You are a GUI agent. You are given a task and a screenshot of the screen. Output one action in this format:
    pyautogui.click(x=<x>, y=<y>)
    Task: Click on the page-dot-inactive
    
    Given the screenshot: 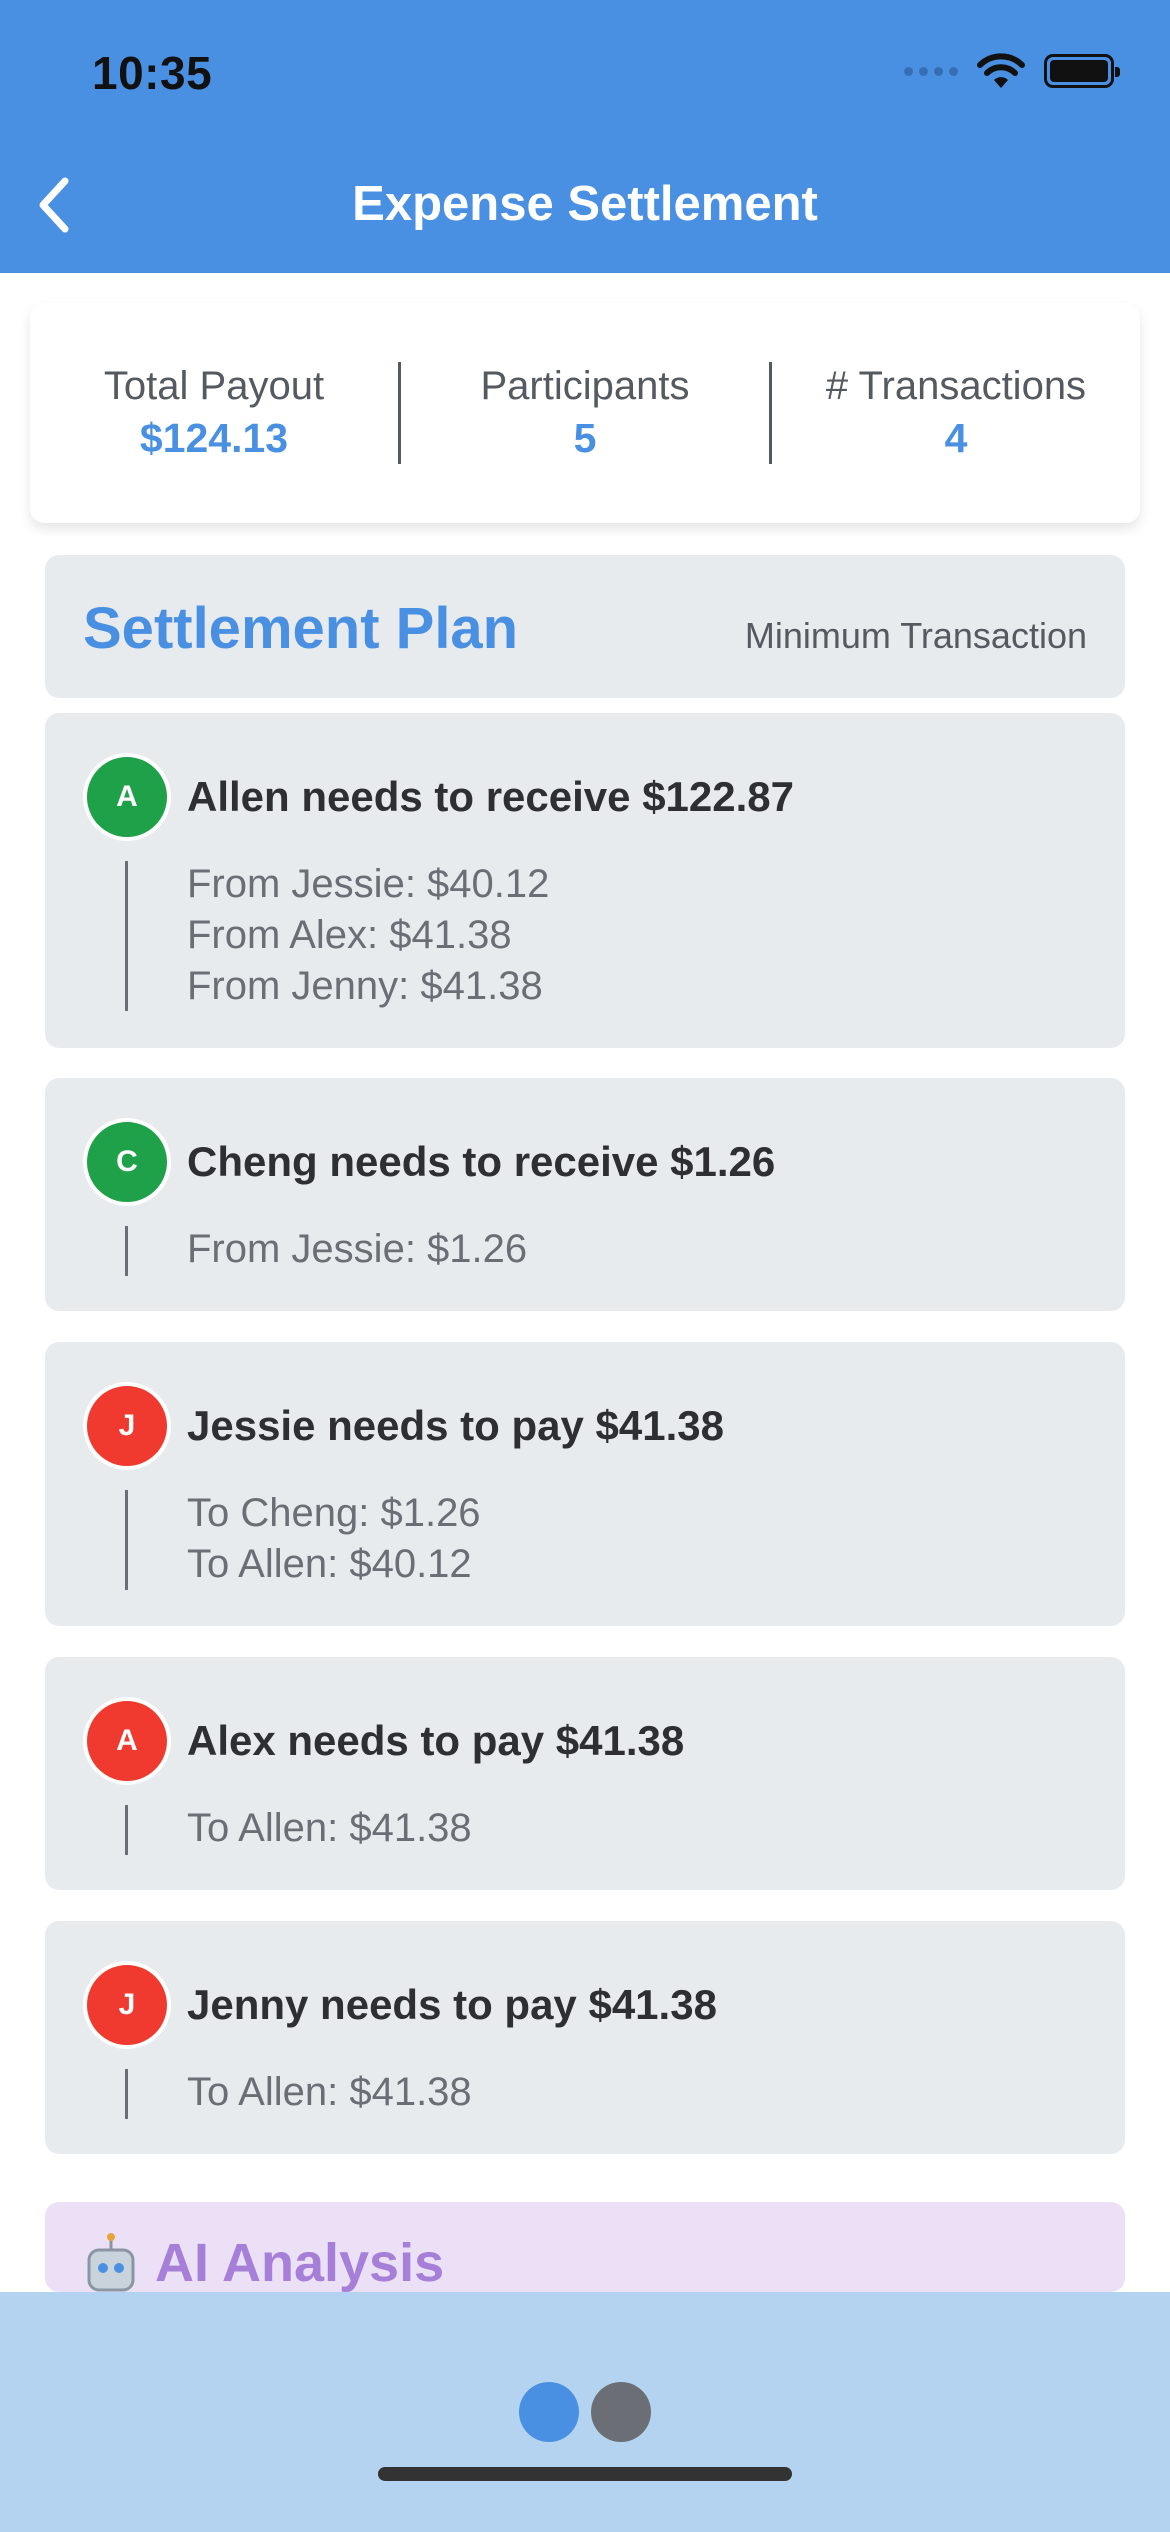 What is the action you would take?
    pyautogui.click(x=621, y=2412)
    